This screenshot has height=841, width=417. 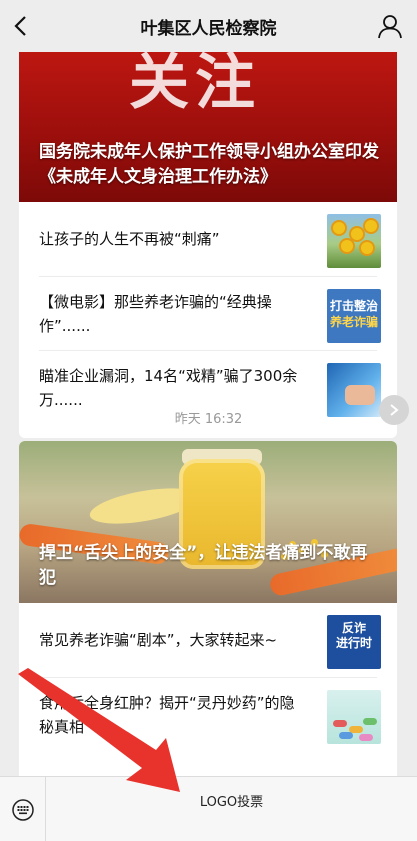 I want to click on sunflower-thumbnail, so click(x=354, y=241).